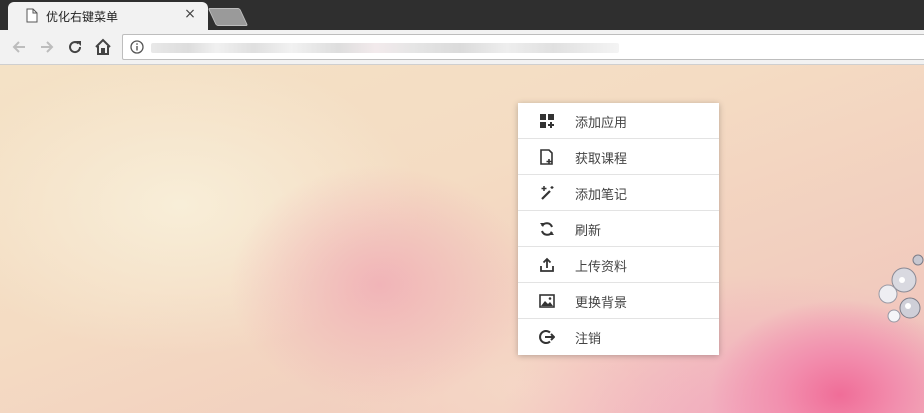 The image size is (924, 413). What do you see at coordinates (601, 303) in the screenshot?
I see `menu-item-label: 更换背景` at bounding box center [601, 303].